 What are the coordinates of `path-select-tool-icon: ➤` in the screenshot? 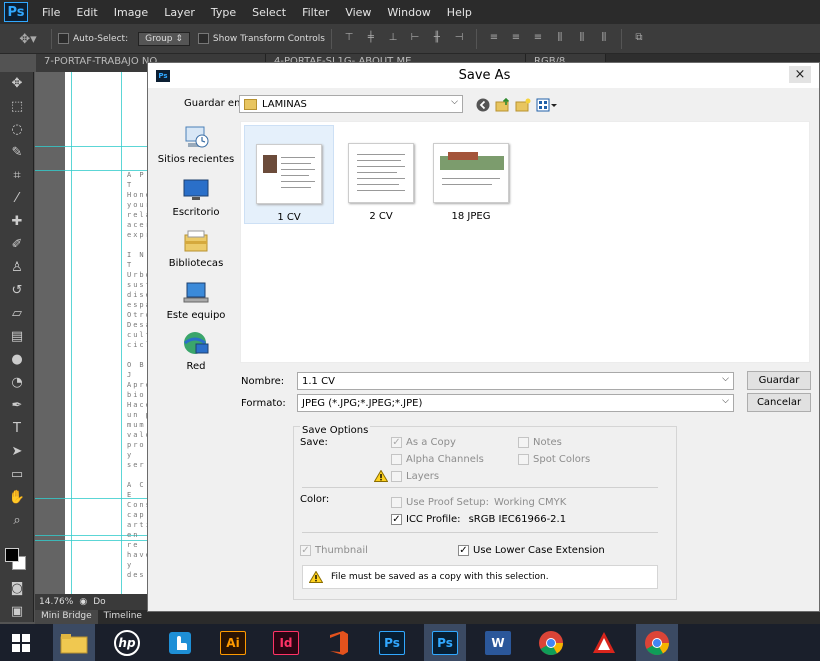 It's located at (17, 451).